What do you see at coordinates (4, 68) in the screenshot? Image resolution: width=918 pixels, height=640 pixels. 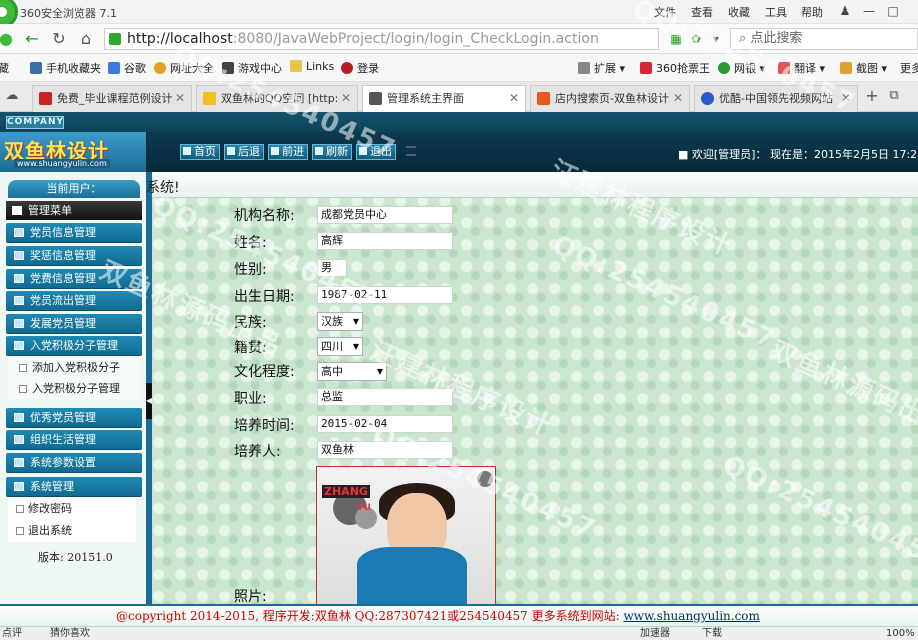 I see `fav-item: 藏` at bounding box center [4, 68].